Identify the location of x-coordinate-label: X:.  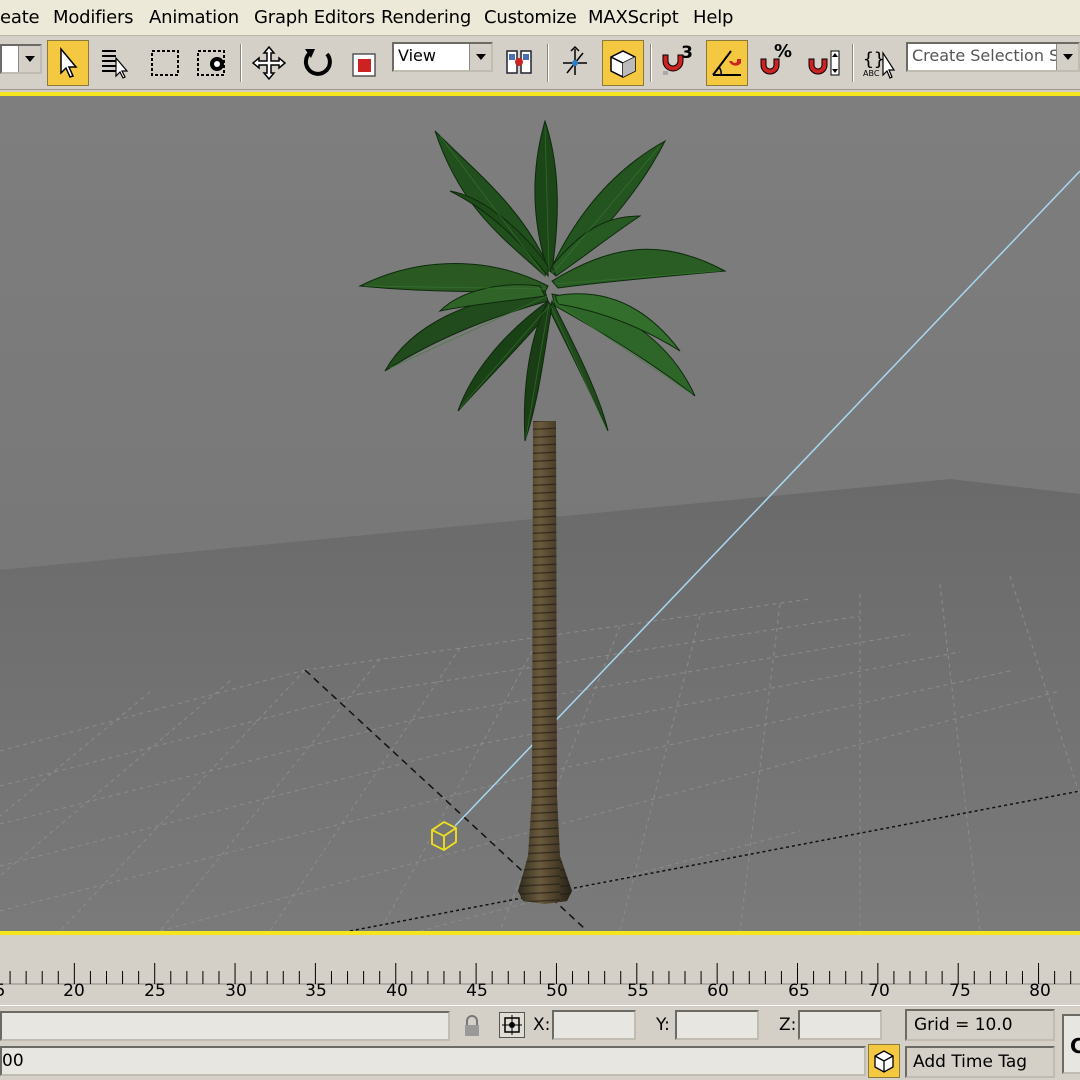
(542, 1025).